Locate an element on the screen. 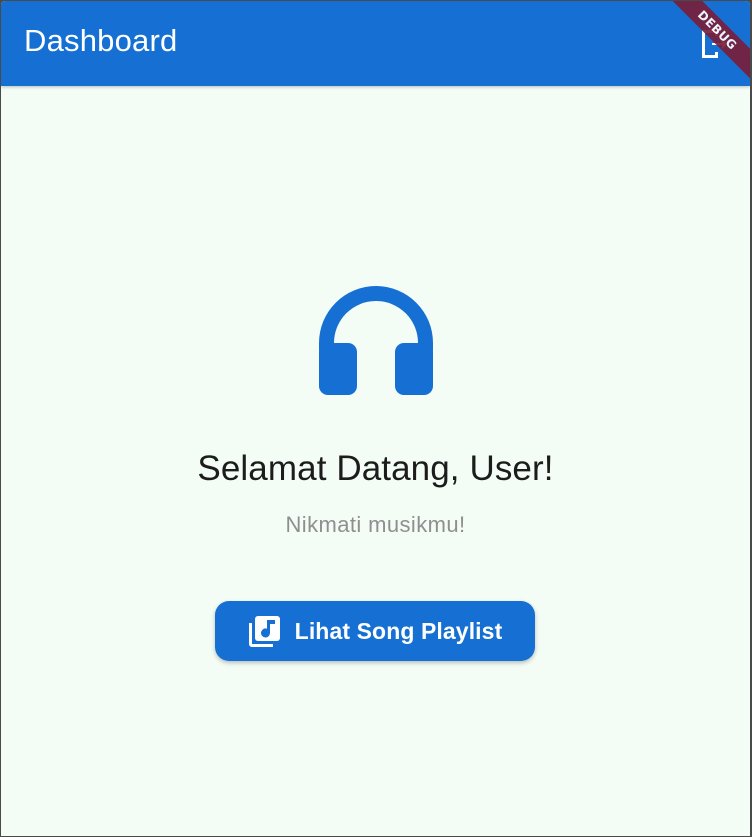  logout-icon is located at coordinates (714, 44).